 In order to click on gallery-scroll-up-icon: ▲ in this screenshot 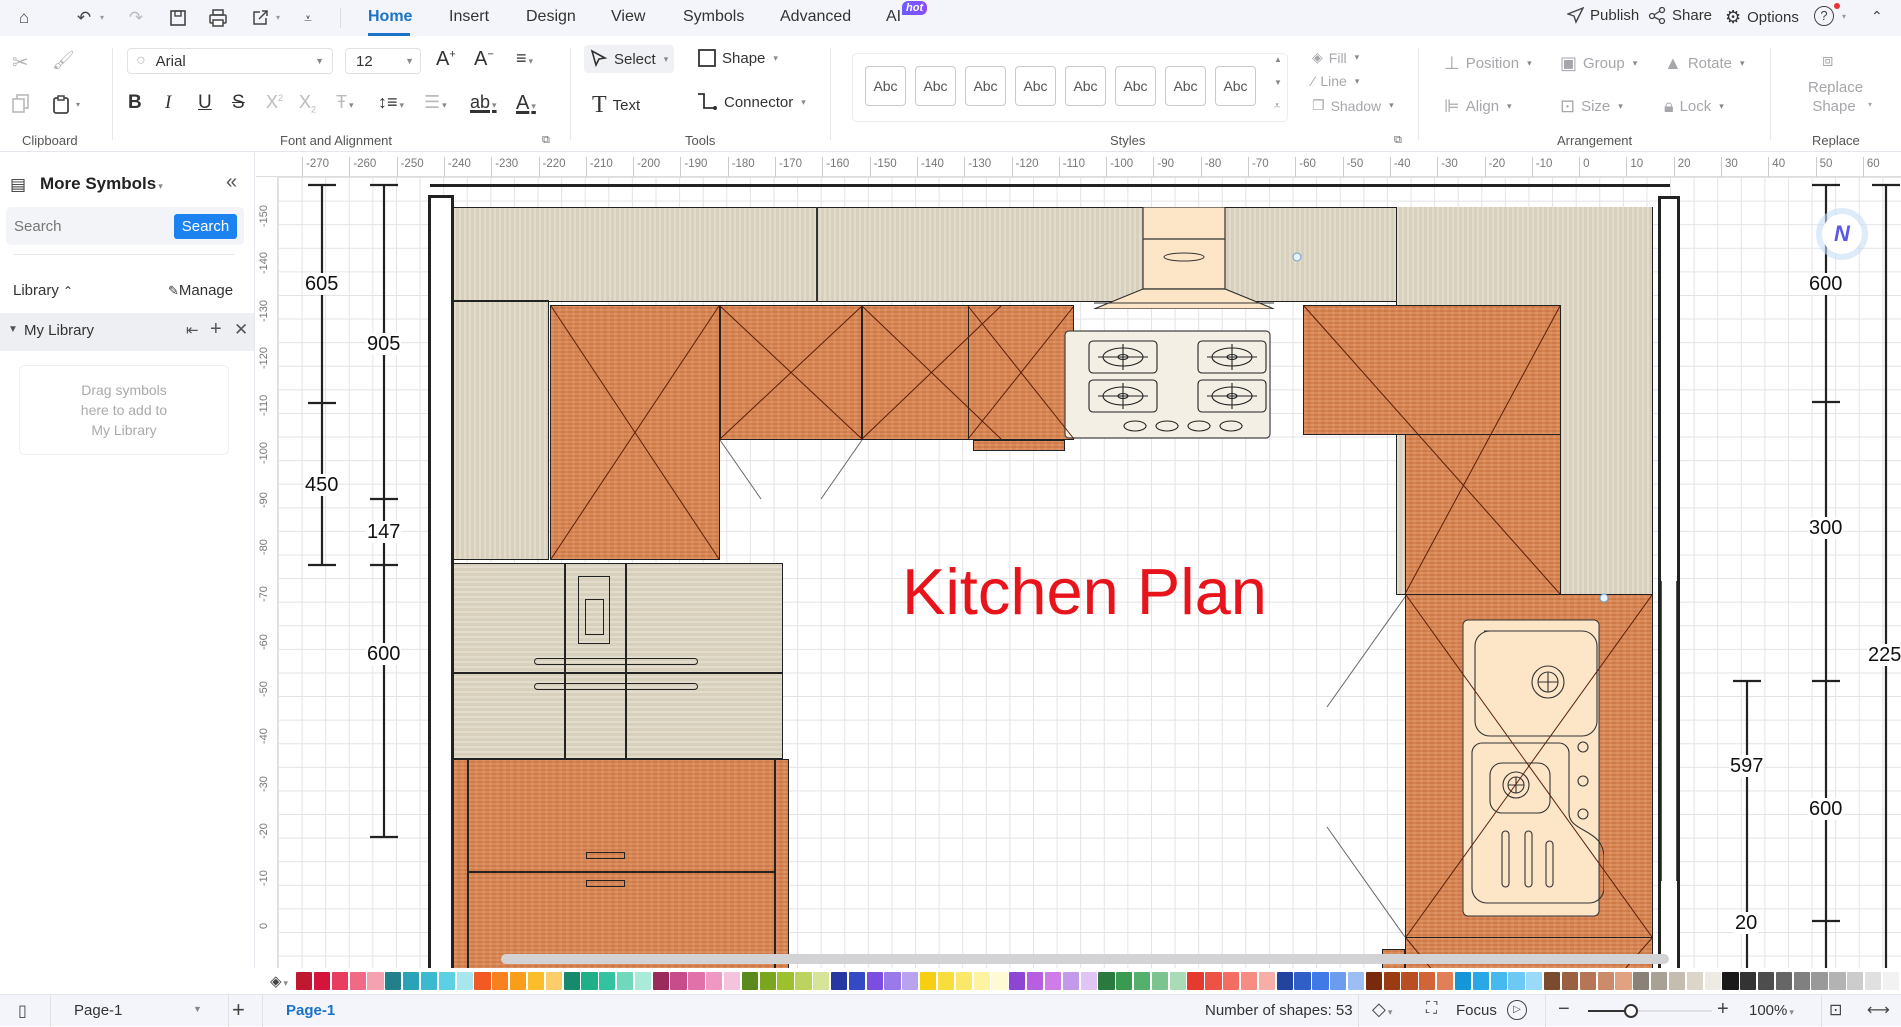, I will do `click(1278, 59)`.